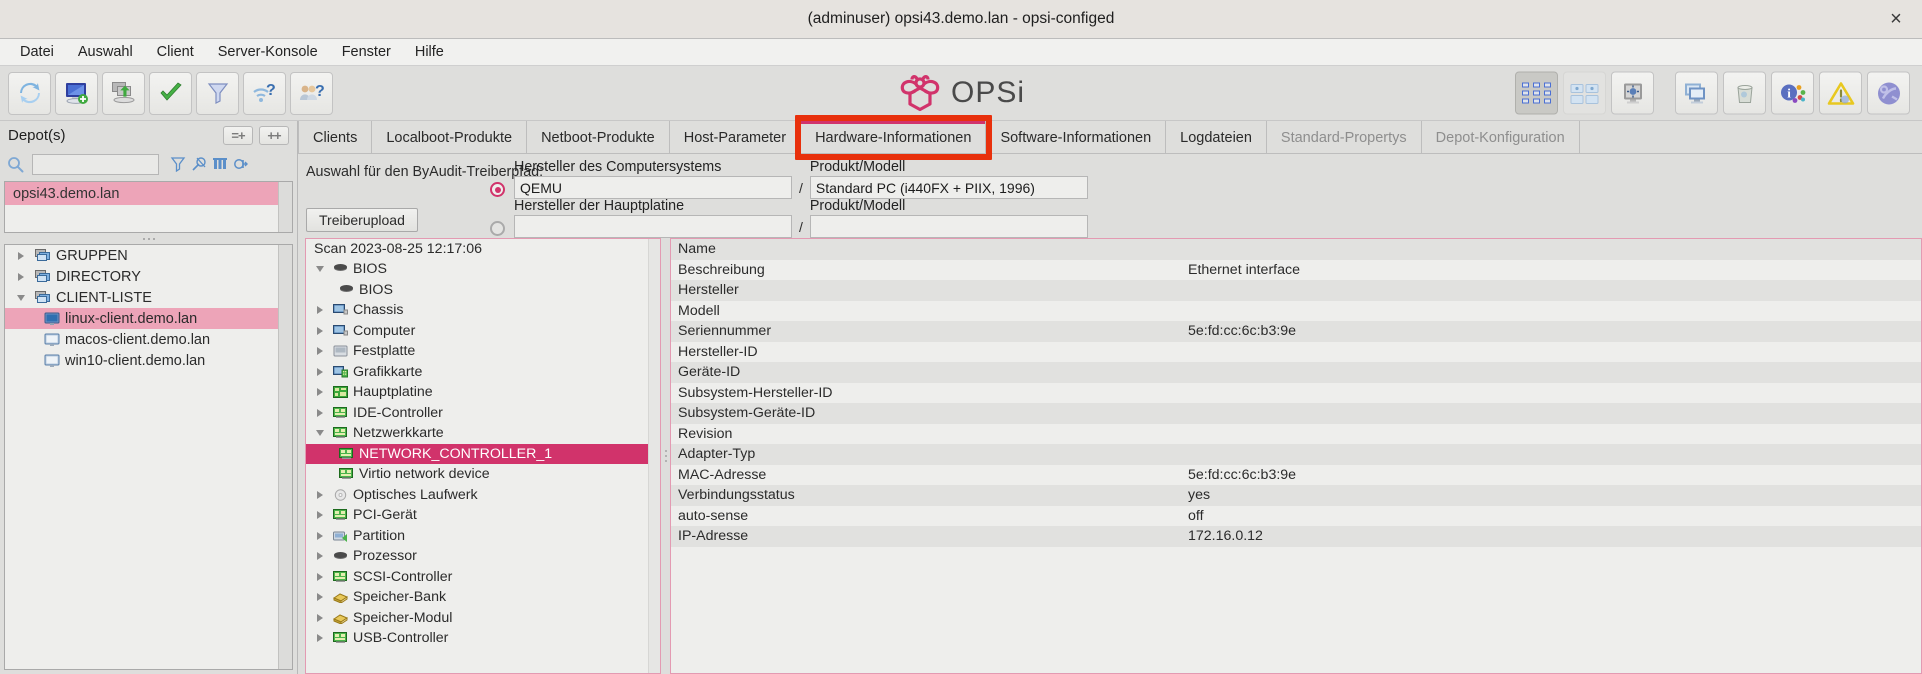 This screenshot has width=1922, height=674. Describe the element at coordinates (1296, 433) in the screenshot. I see `table-row: Revision` at that location.